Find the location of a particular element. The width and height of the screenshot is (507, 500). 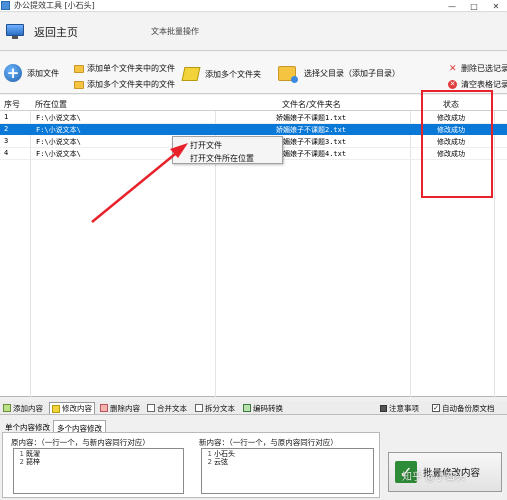

auto-backup-checkbox: ✓ 自动备份原文档 is located at coordinates (463, 408).